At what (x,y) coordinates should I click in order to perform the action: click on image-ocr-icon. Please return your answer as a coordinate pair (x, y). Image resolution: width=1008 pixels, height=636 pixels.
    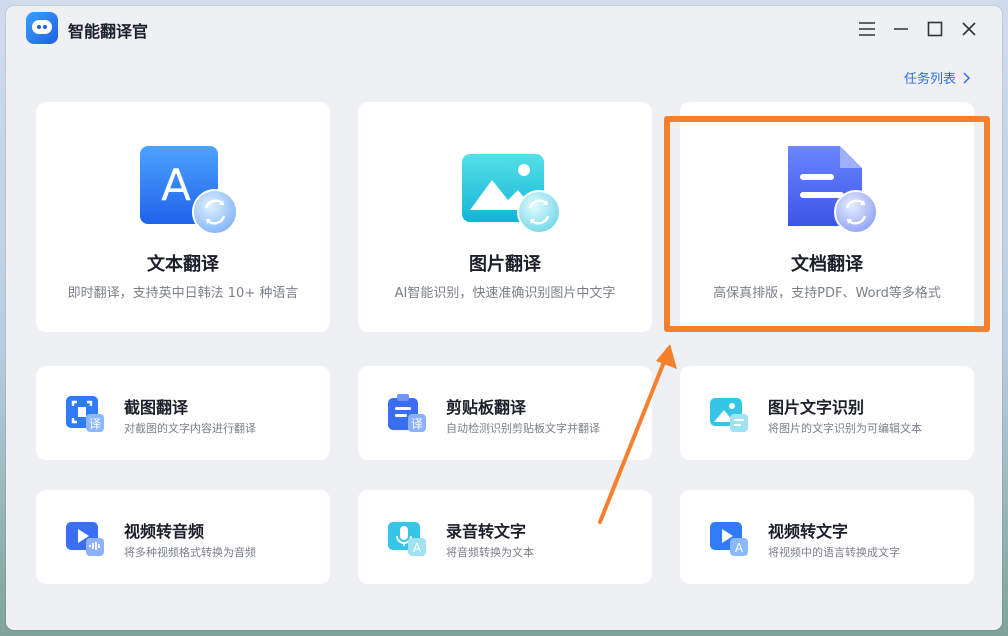
    Looking at the image, I should click on (729, 413).